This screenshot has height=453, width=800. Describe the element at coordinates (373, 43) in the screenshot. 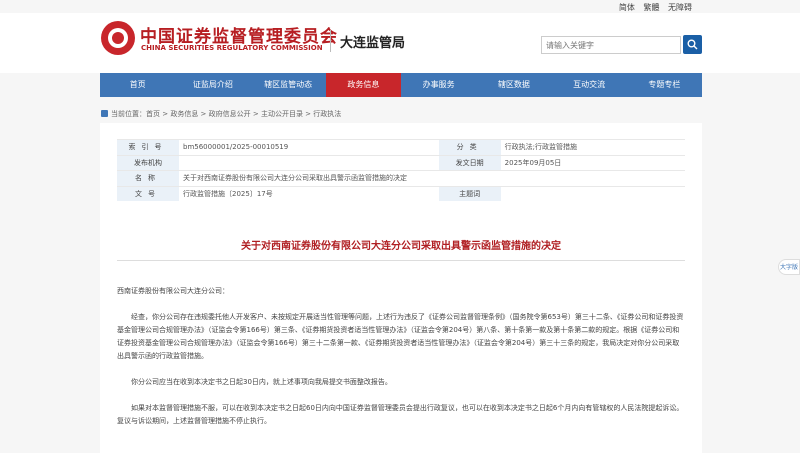

I see `bureau-name: 大连监管局` at that location.